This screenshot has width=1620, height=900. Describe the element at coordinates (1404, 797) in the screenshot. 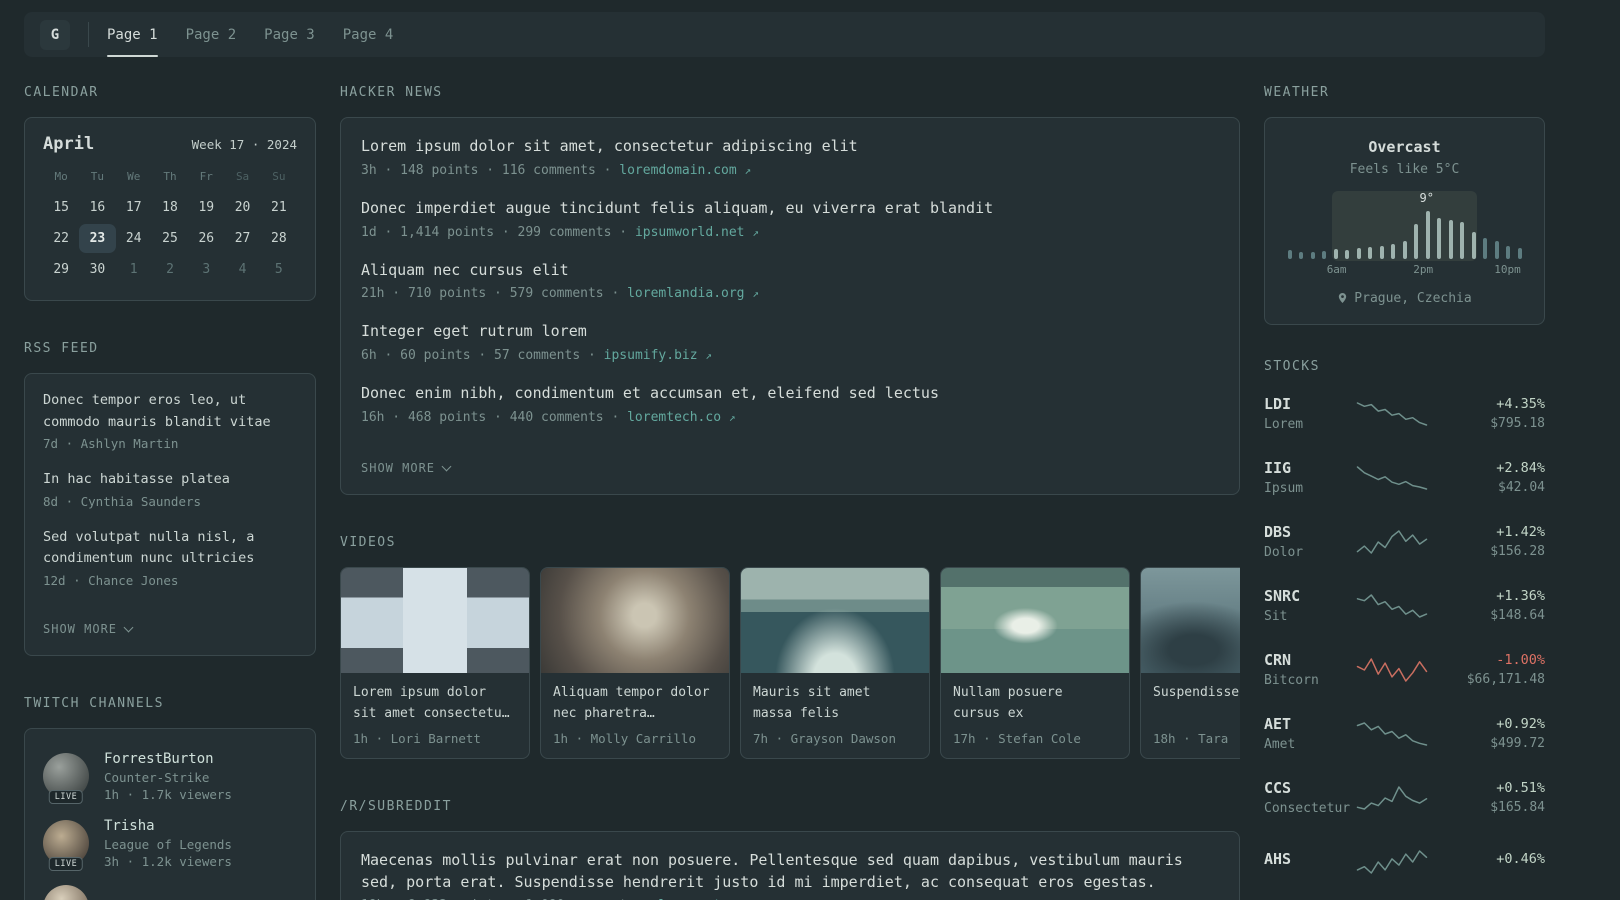

I see `stock-row: CCS Consectetur +0.51% $165.84` at that location.